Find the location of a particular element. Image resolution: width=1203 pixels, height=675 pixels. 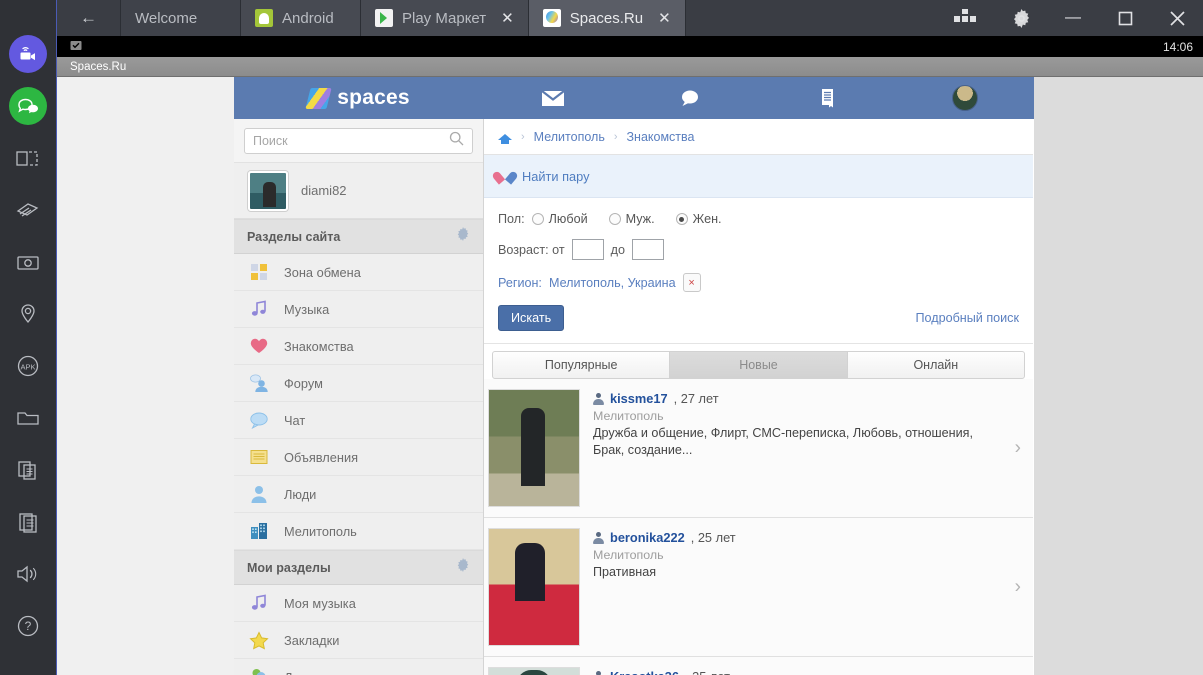

sidebar-item-label: Люди is located at coordinates (300, 494).